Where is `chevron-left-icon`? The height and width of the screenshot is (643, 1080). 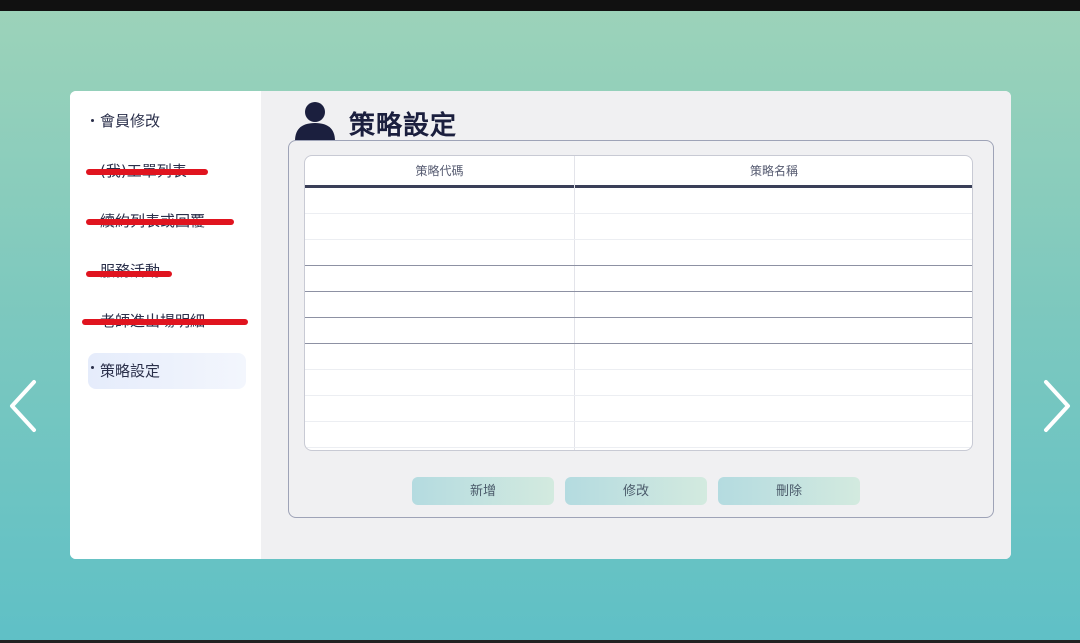
chevron-left-icon is located at coordinates (23, 406).